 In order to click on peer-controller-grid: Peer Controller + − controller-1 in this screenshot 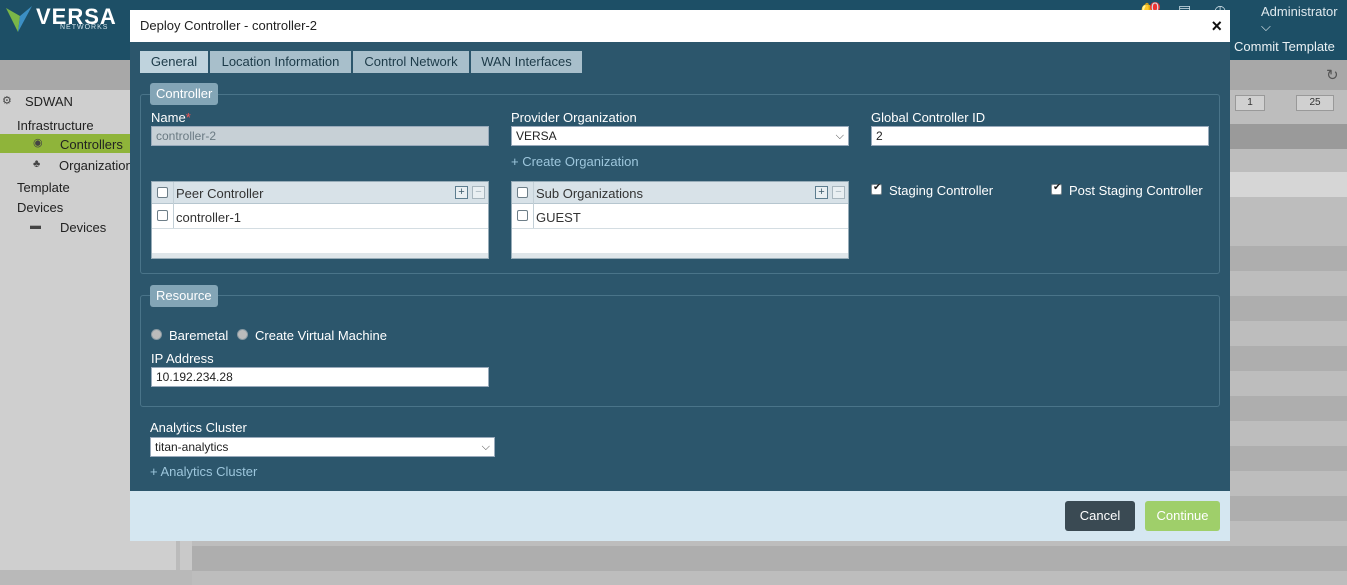, I will do `click(320, 220)`.